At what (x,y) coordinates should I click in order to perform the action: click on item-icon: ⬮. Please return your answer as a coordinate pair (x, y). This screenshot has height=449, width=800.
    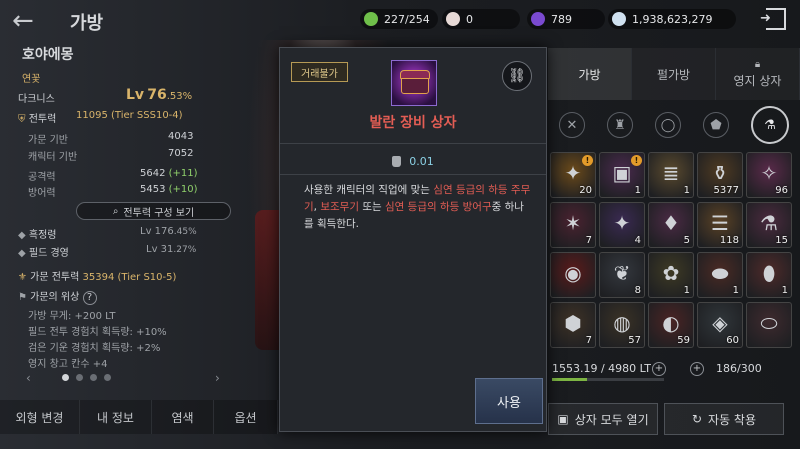
    Looking at the image, I should click on (769, 273).